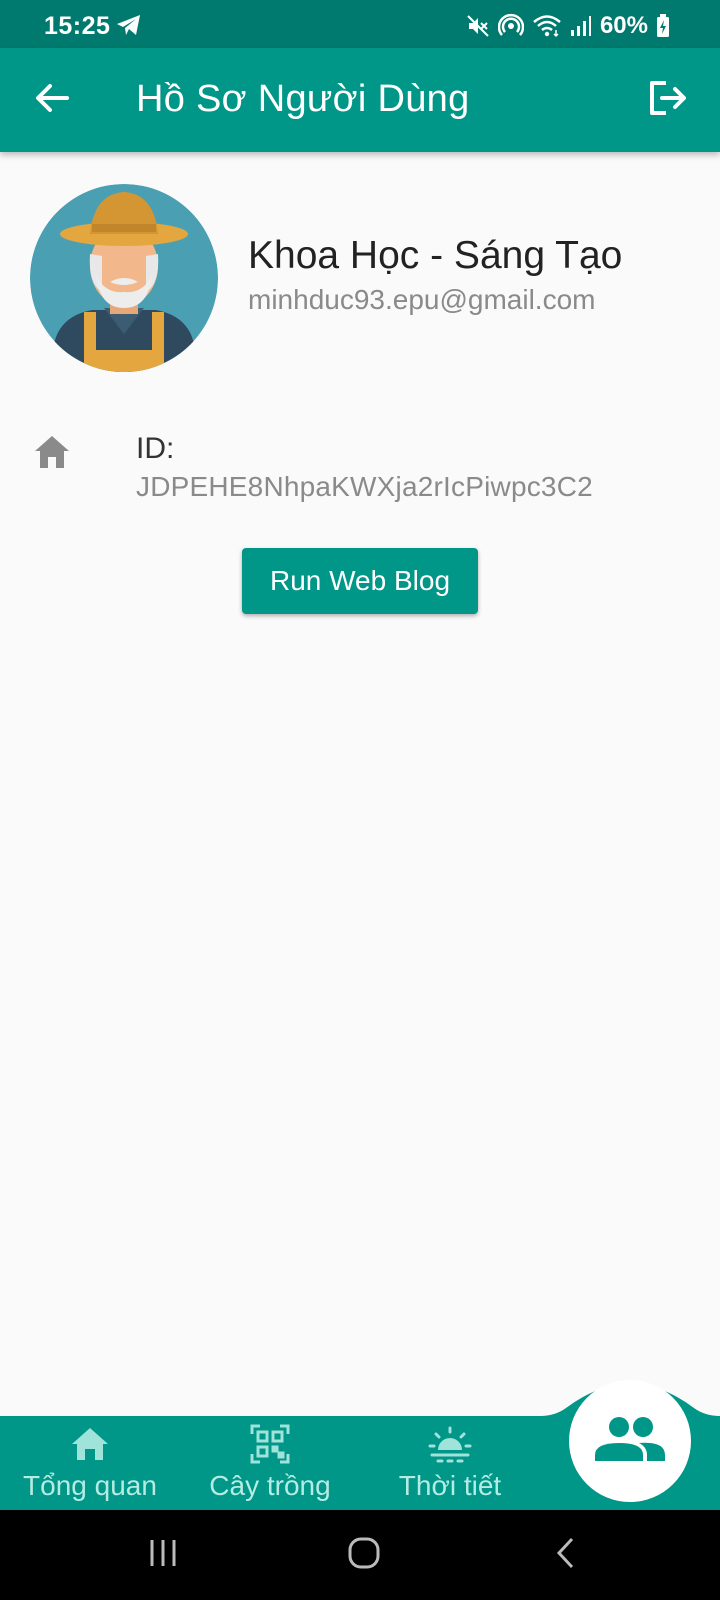 Image resolution: width=720 pixels, height=1600 pixels. What do you see at coordinates (510, 26) in the screenshot?
I see `hotspot-icon` at bounding box center [510, 26].